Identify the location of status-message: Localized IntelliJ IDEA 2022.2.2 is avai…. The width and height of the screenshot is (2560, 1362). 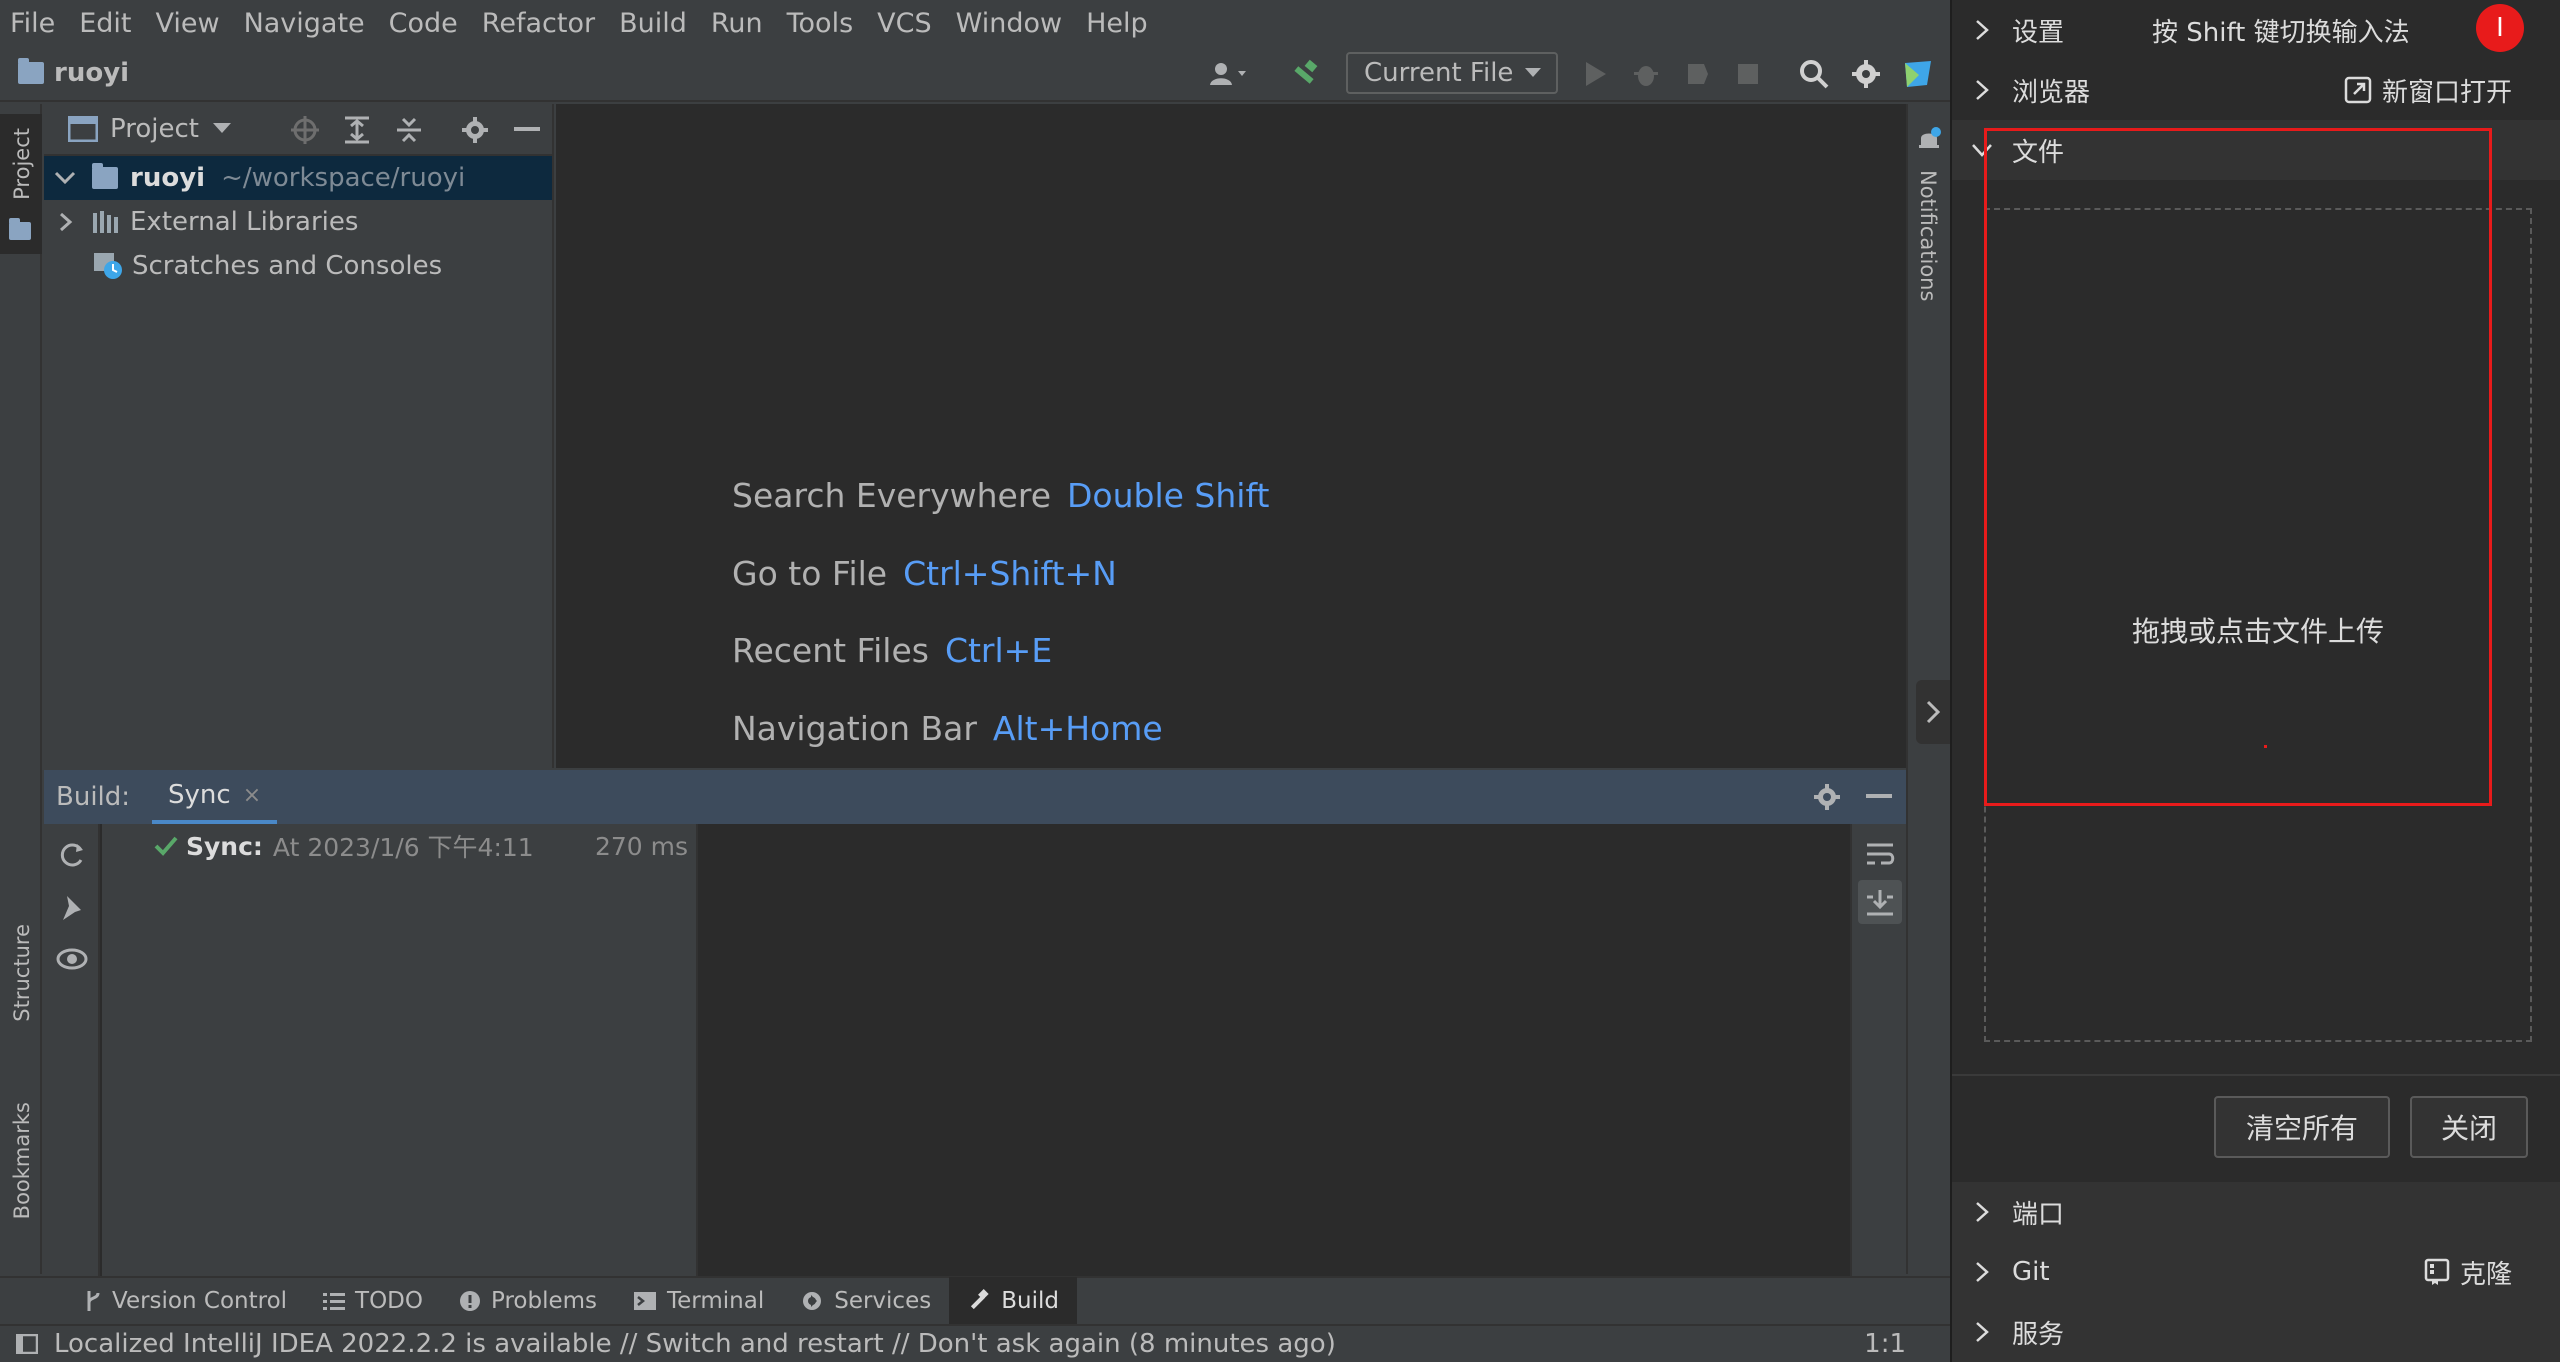
(695, 1344).